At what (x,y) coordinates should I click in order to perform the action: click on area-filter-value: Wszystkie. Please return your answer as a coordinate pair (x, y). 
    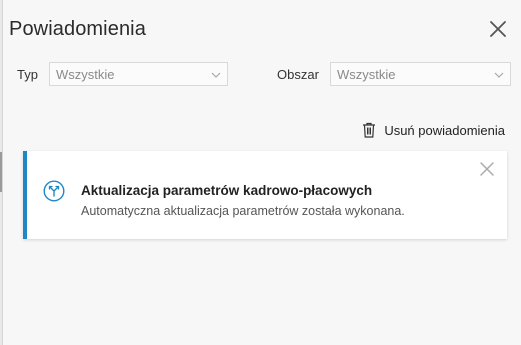
    Looking at the image, I should click on (366, 74).